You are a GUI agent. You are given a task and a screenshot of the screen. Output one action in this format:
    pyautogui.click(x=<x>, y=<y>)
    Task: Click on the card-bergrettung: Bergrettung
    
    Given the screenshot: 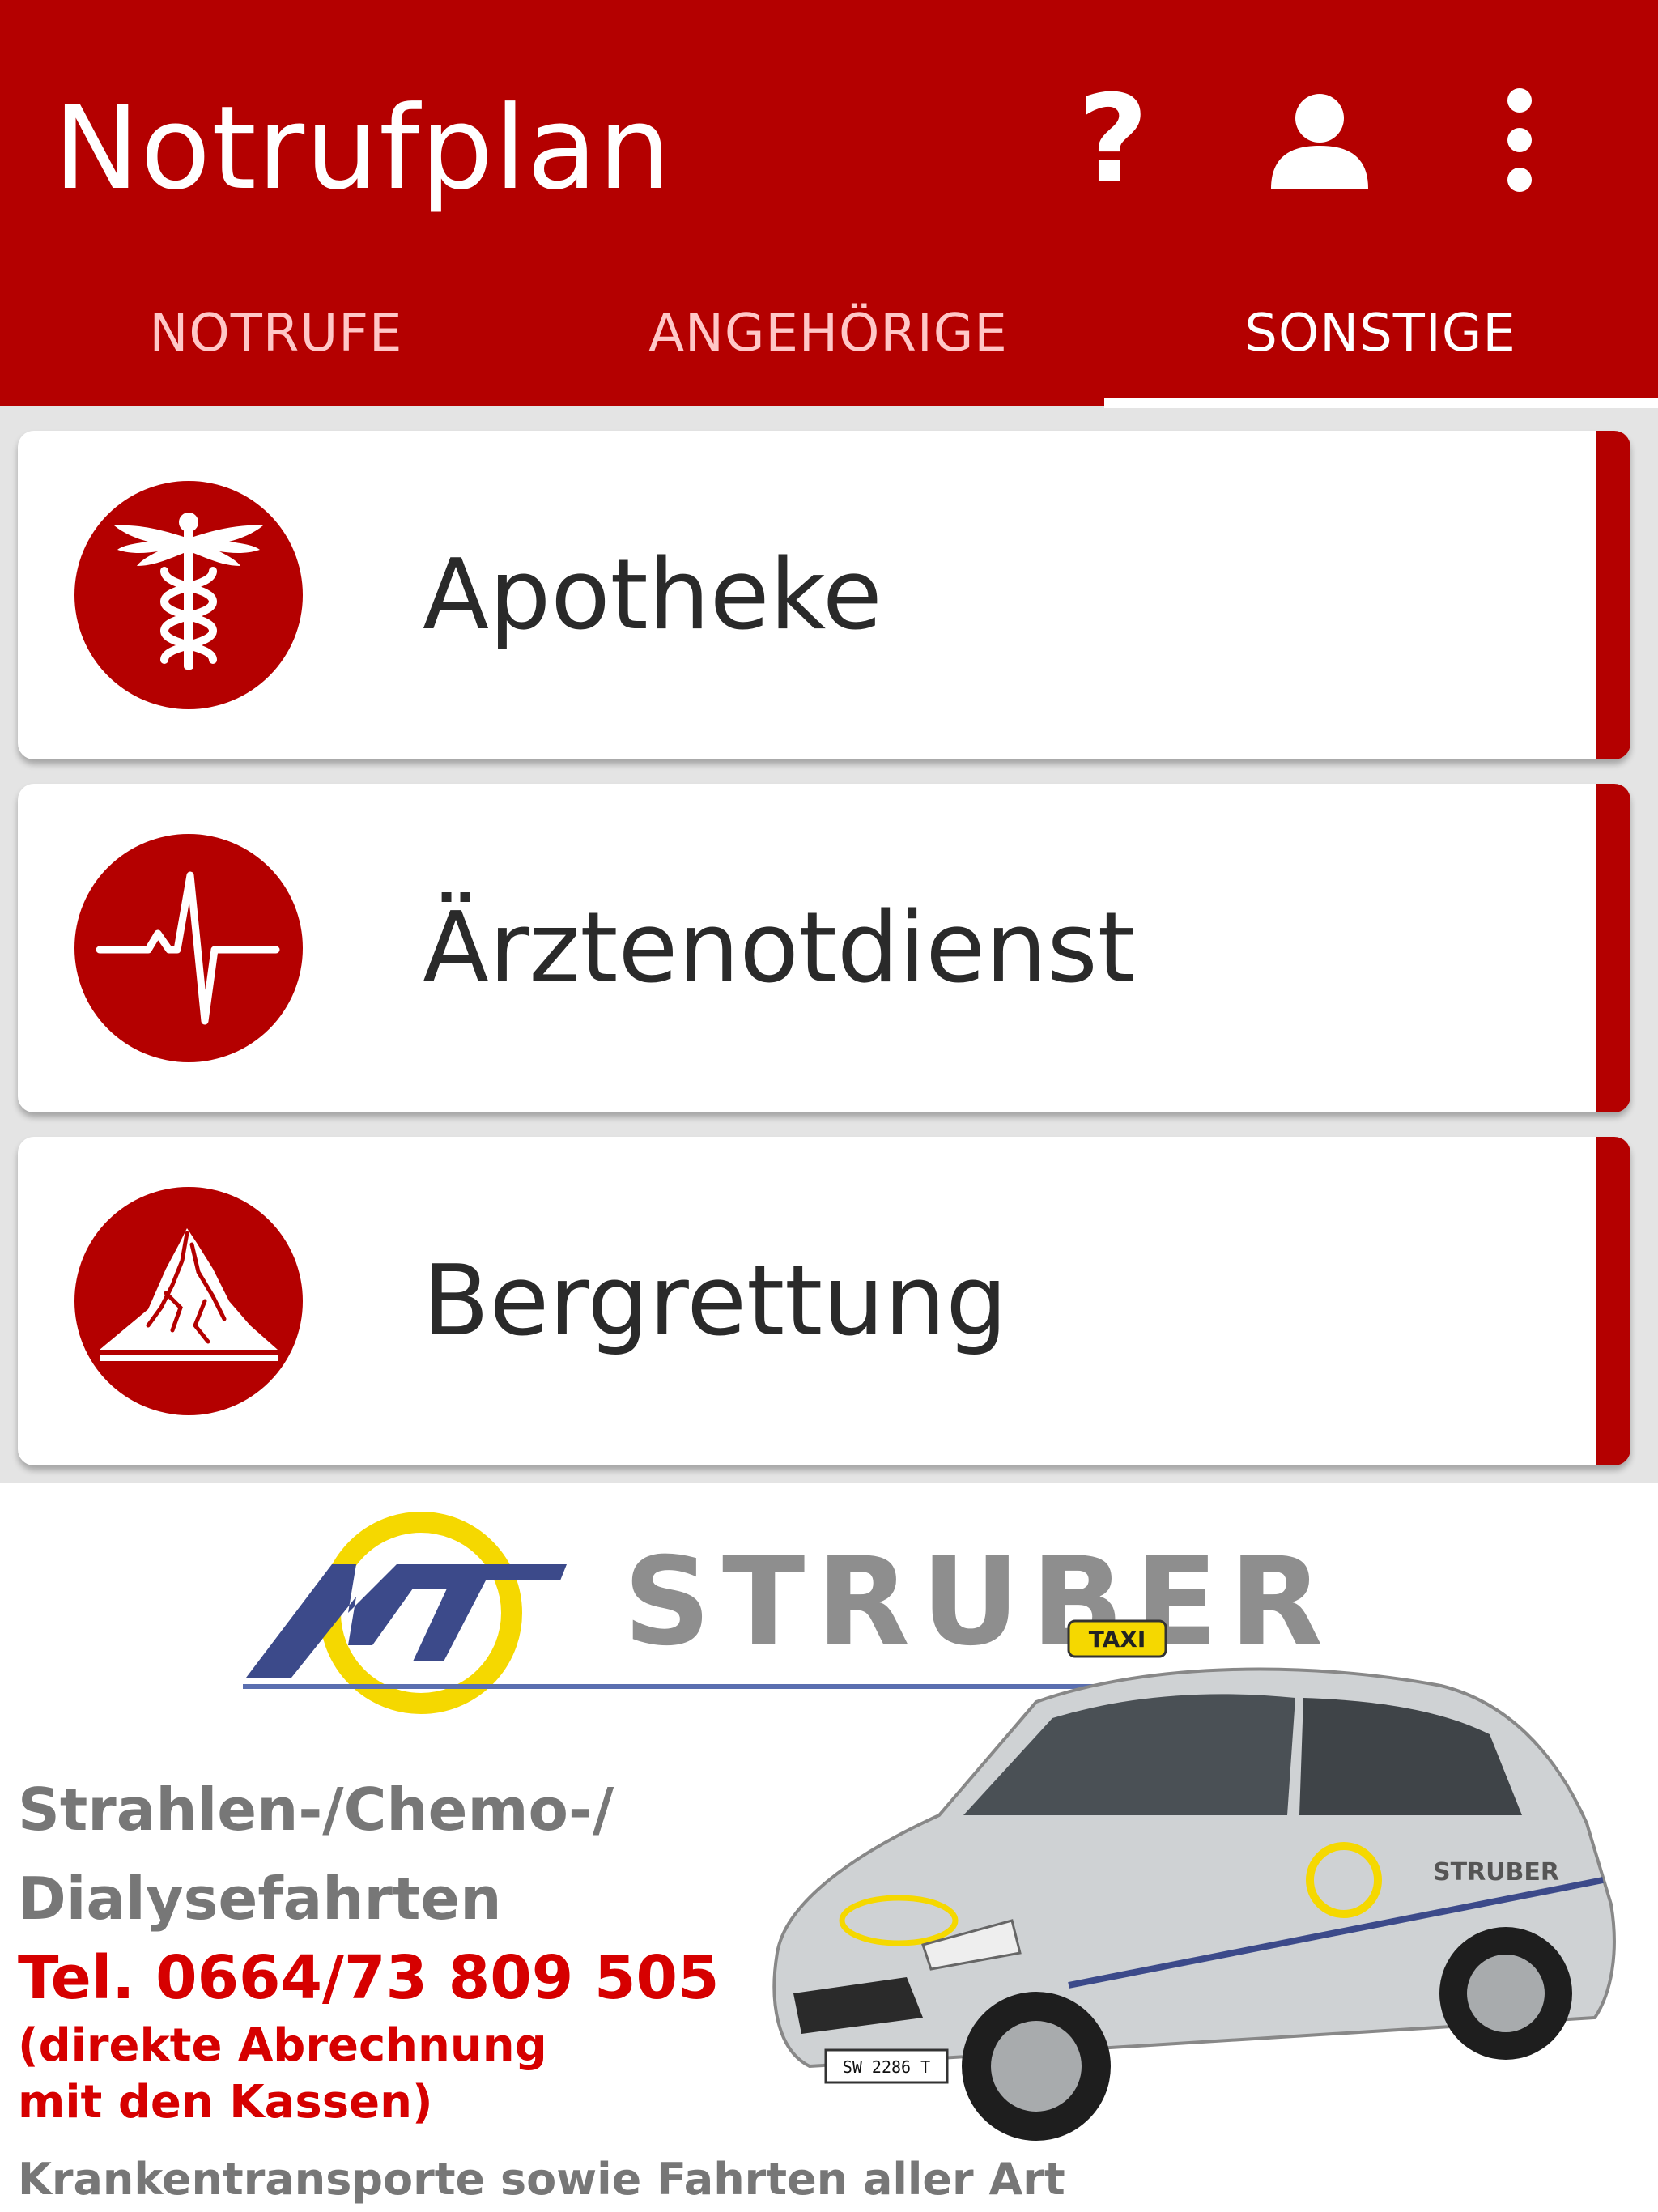 What is the action you would take?
    pyautogui.click(x=824, y=1301)
    